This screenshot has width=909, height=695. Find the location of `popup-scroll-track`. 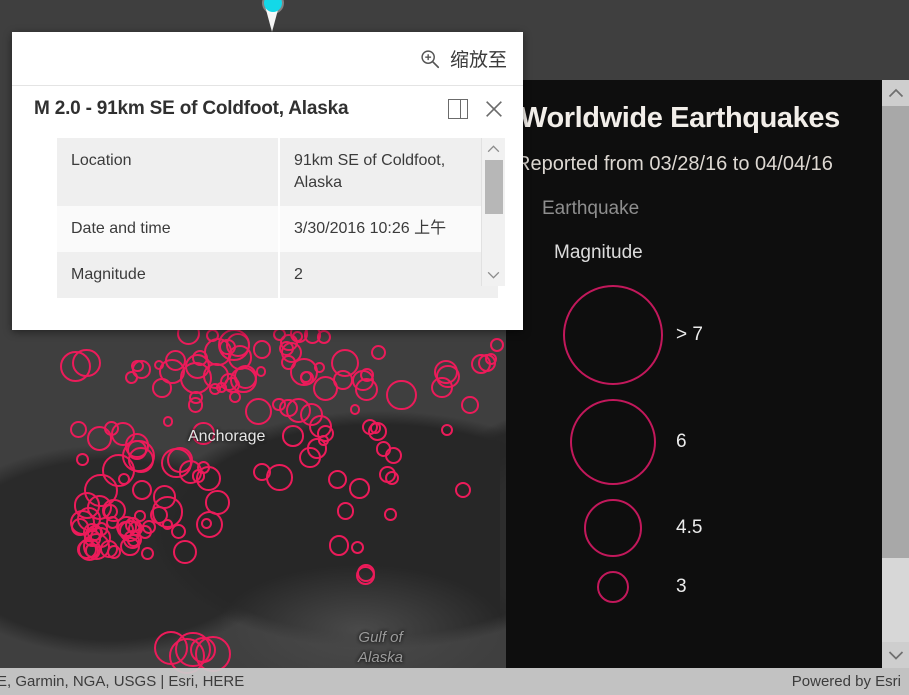

popup-scroll-track is located at coordinates (494, 212).